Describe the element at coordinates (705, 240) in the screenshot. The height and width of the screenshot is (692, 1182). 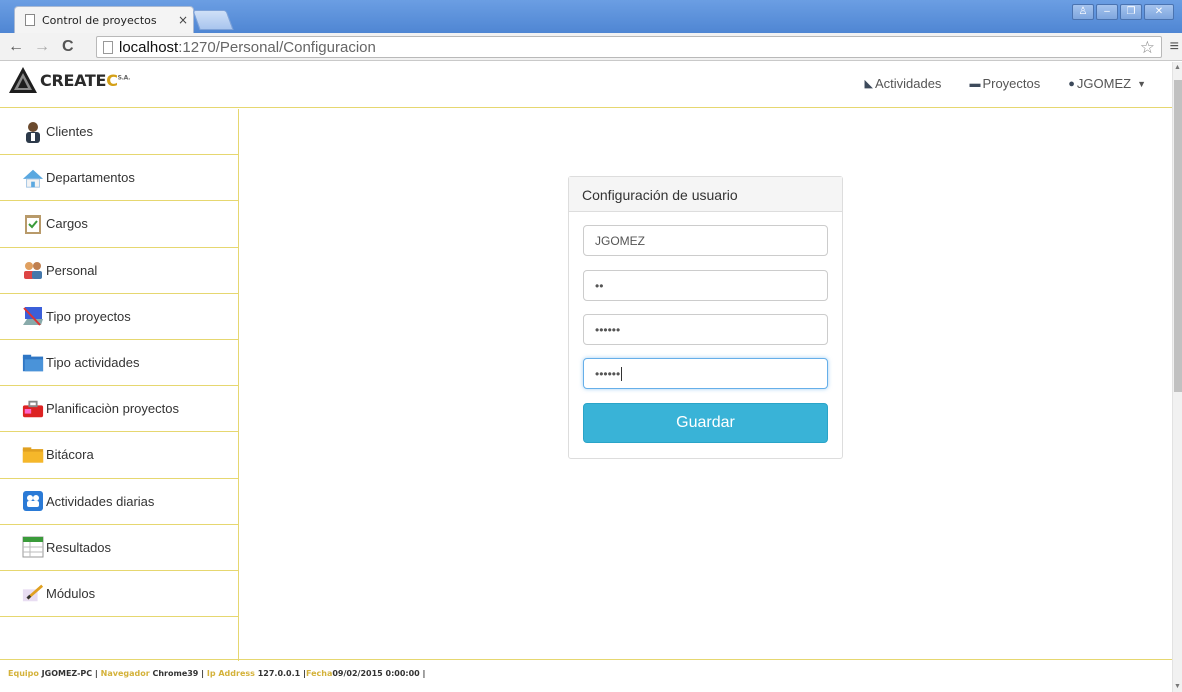
I see `username-field: JGOMEZ` at that location.